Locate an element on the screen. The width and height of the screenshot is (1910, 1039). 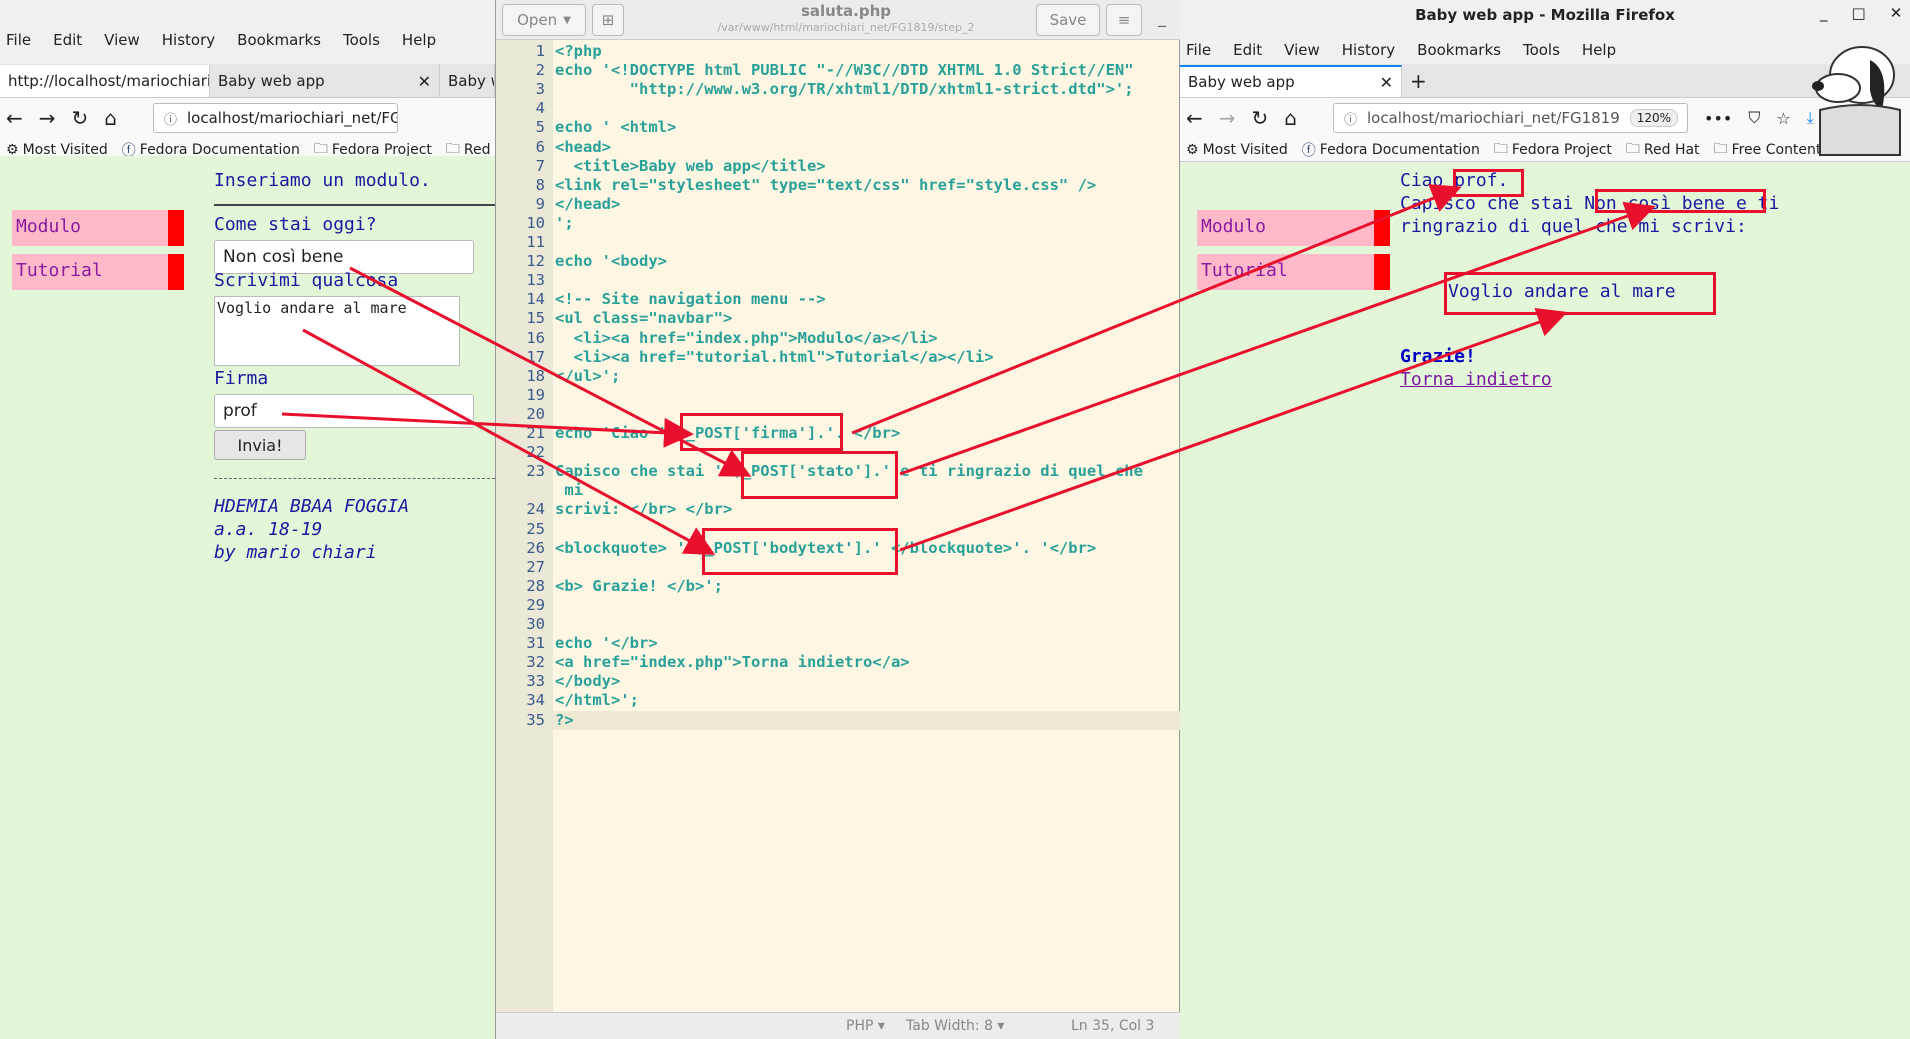
arrow-stato-out is located at coordinates (1277, 338).